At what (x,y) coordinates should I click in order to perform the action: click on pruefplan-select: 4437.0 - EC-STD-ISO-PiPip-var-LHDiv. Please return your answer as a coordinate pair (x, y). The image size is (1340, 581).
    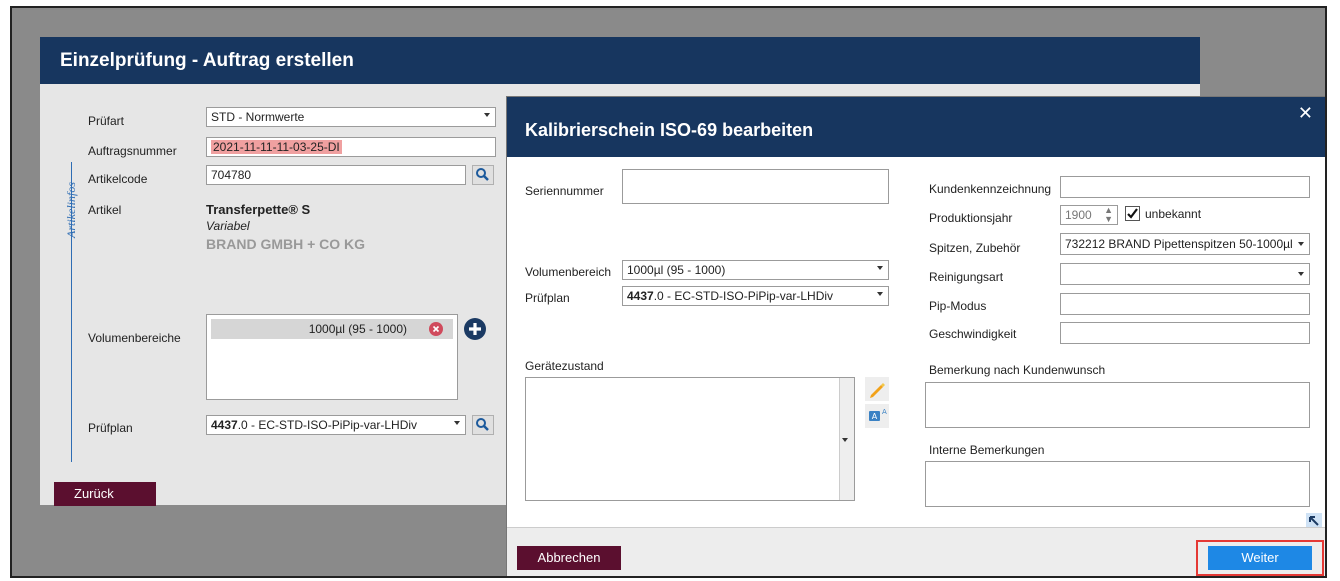
    Looking at the image, I should click on (336, 425).